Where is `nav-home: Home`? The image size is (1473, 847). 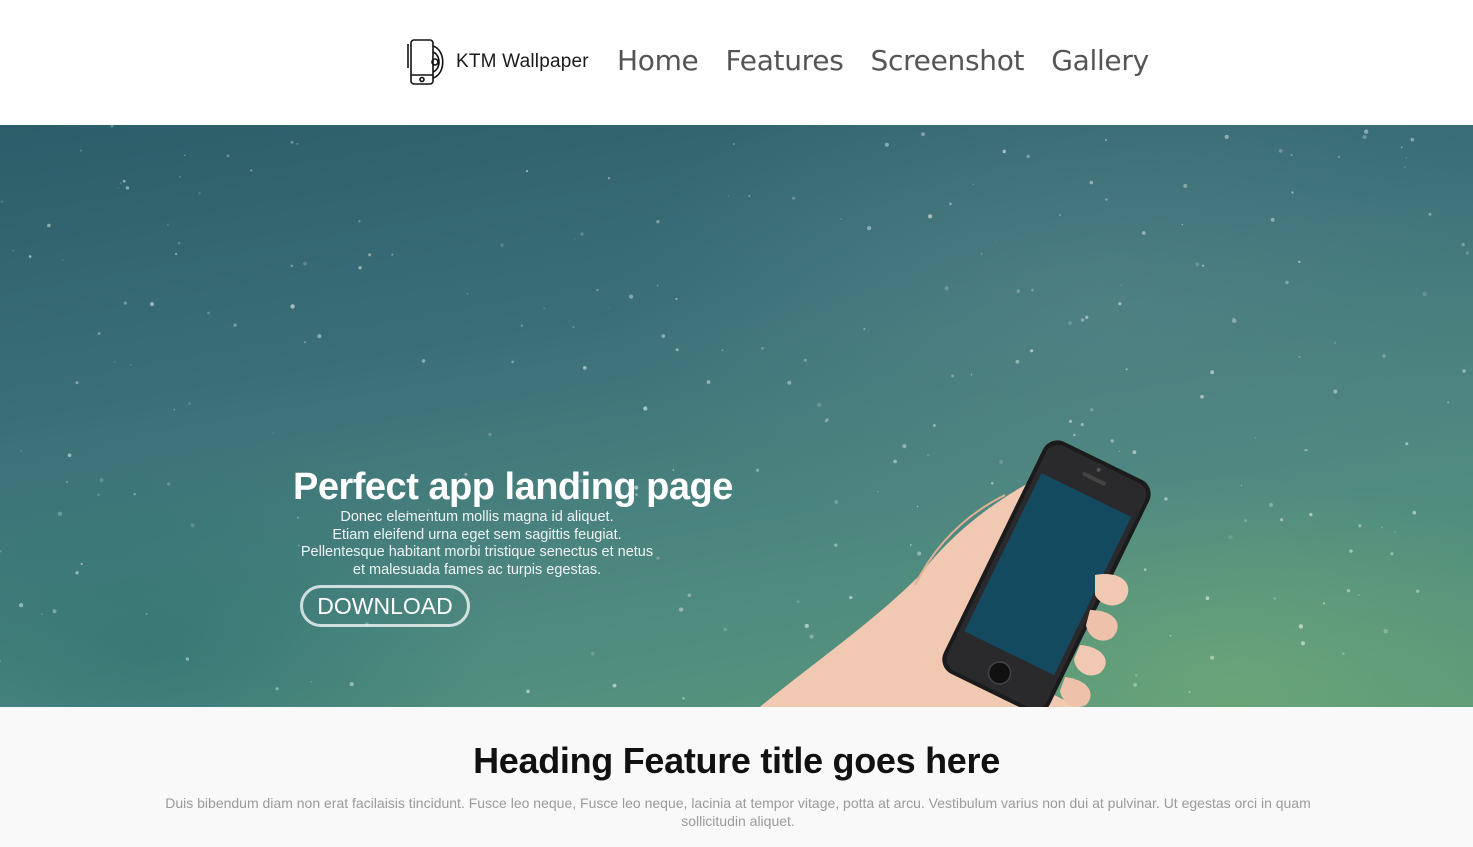
nav-home: Home is located at coordinates (658, 61).